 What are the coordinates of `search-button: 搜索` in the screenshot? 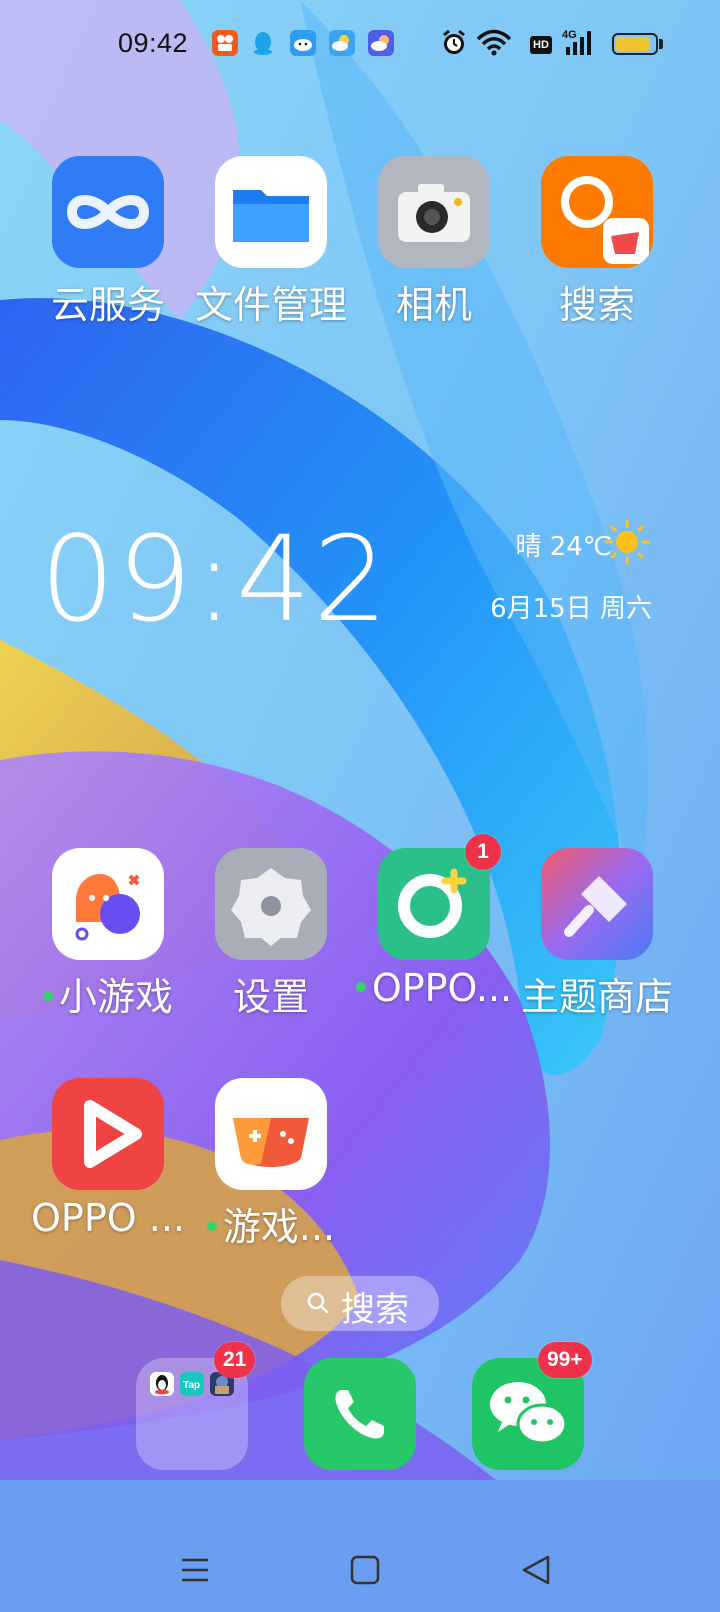 It's located at (360, 1303).